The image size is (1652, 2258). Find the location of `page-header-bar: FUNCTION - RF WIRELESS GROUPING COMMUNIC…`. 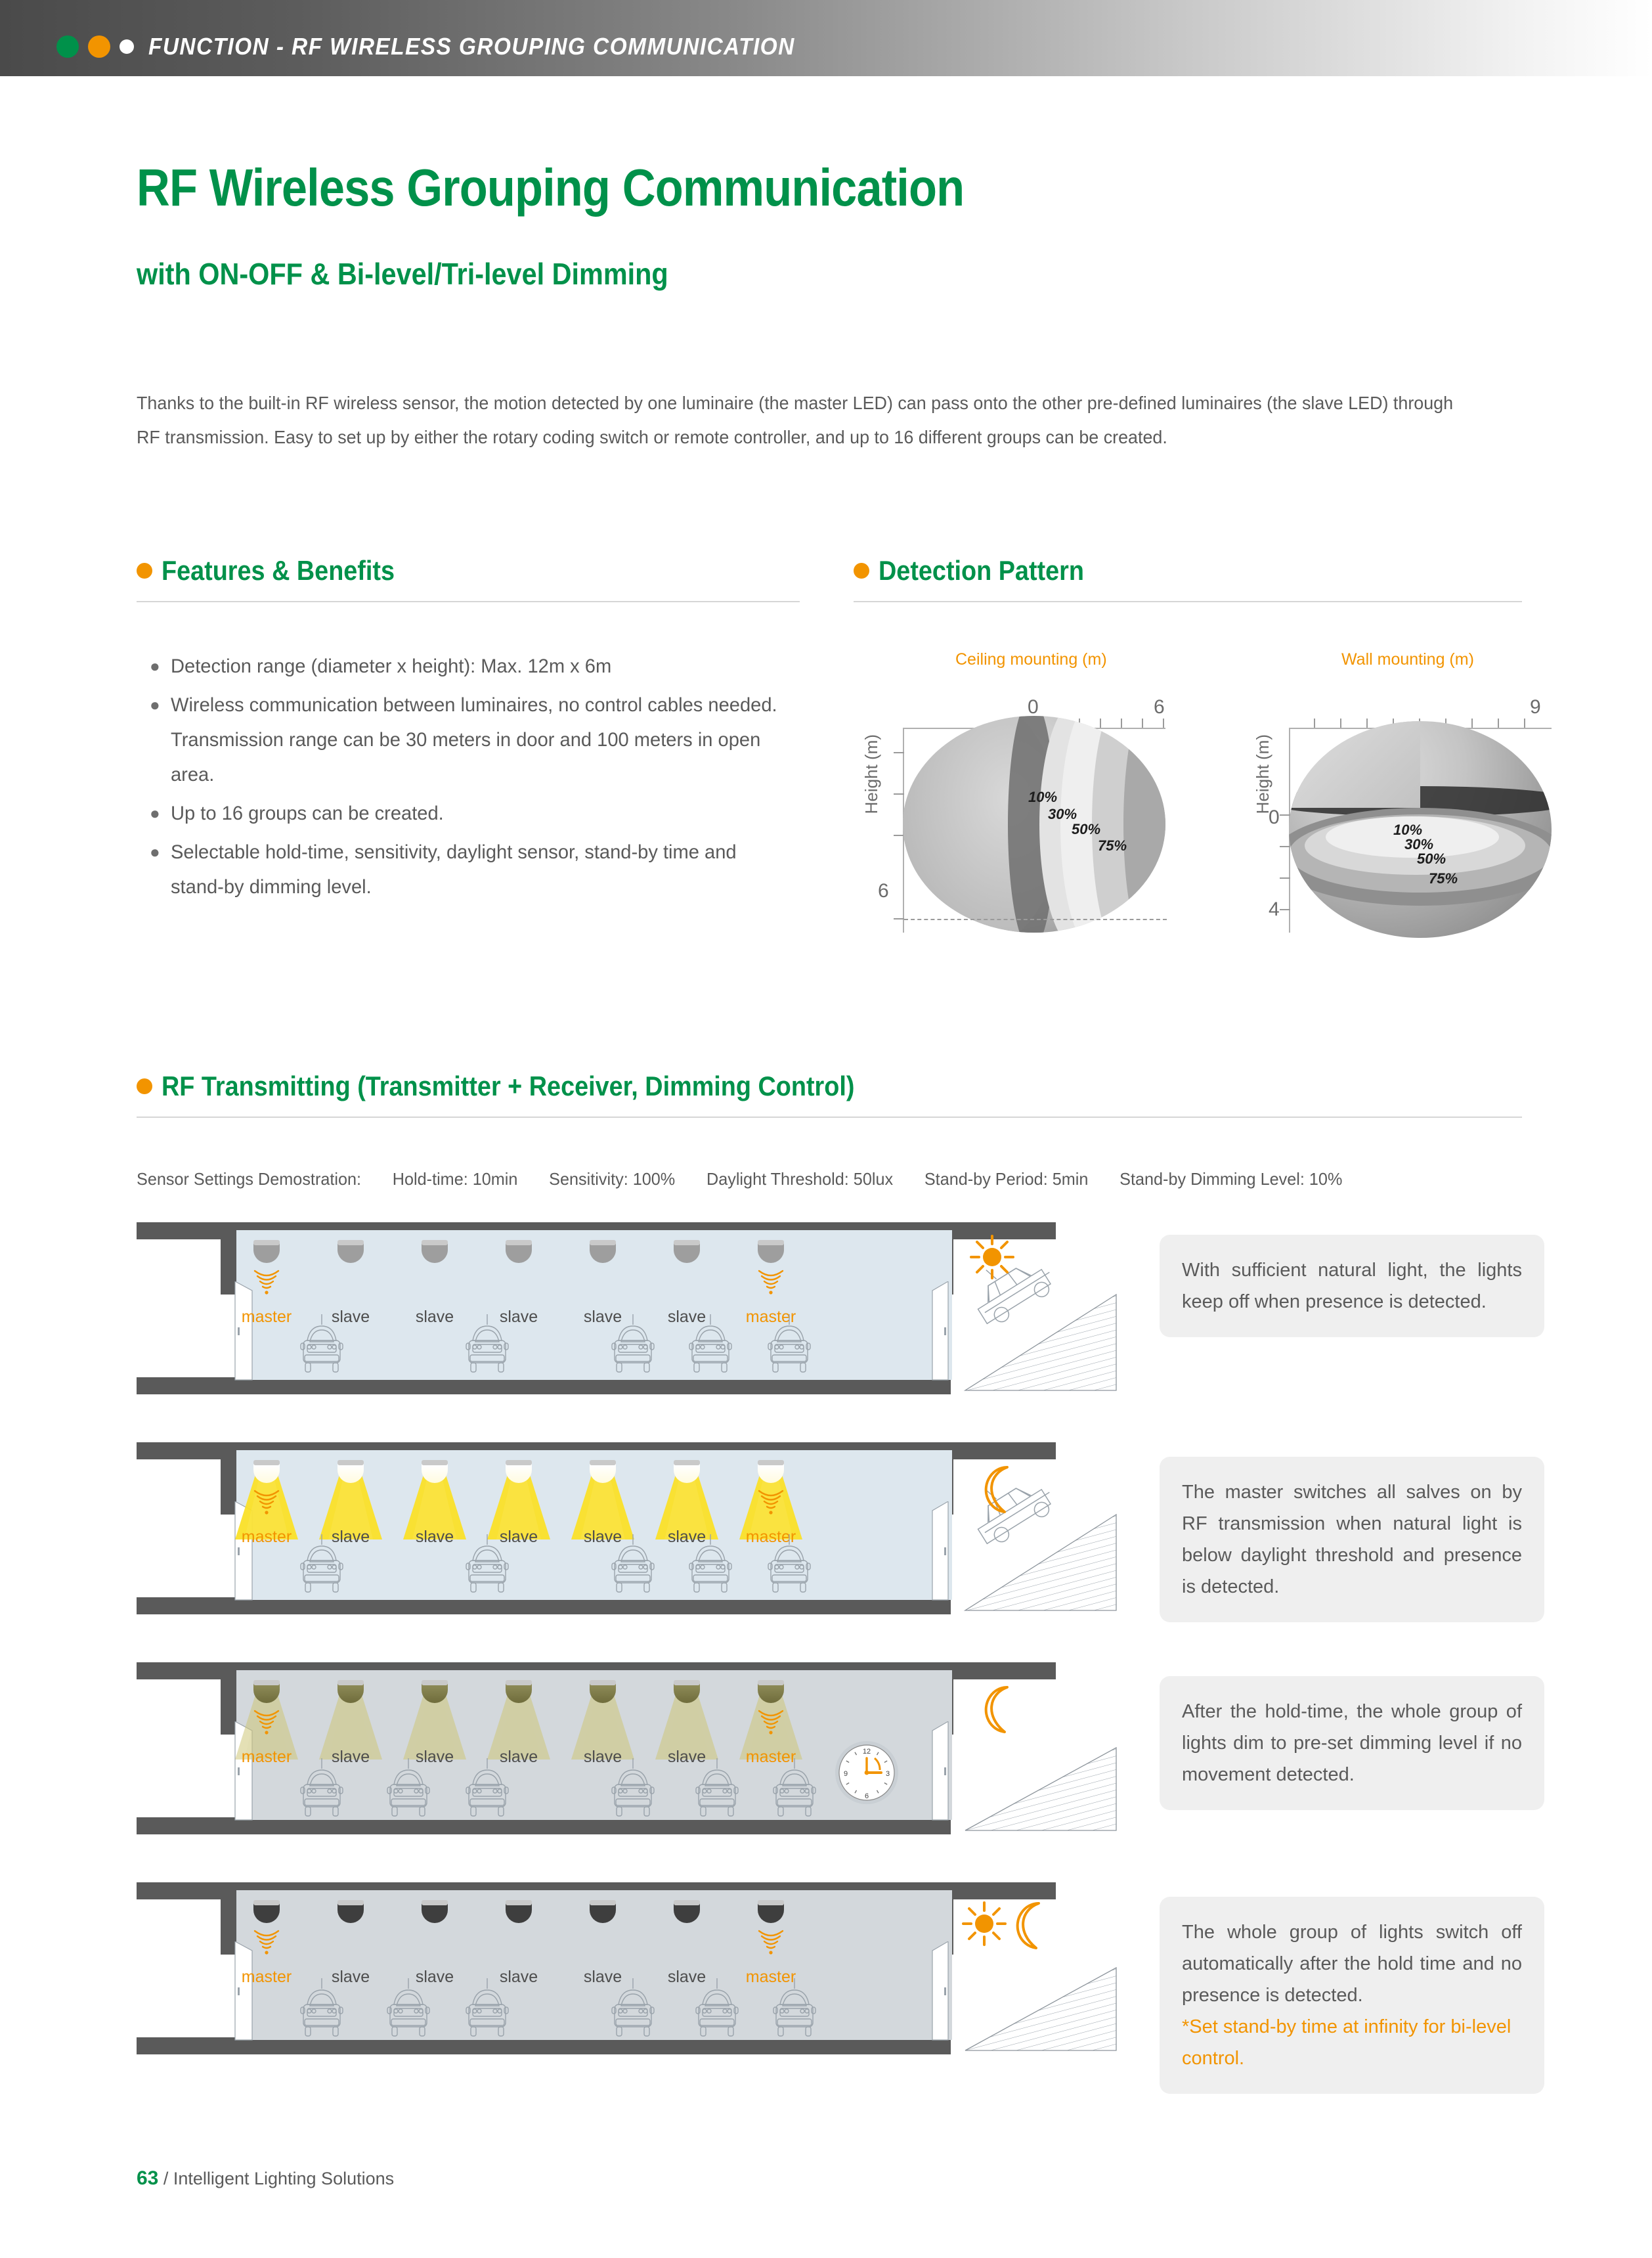

page-header-bar: FUNCTION - RF WIRELESS GROUPING COMMUNIC… is located at coordinates (826, 38).